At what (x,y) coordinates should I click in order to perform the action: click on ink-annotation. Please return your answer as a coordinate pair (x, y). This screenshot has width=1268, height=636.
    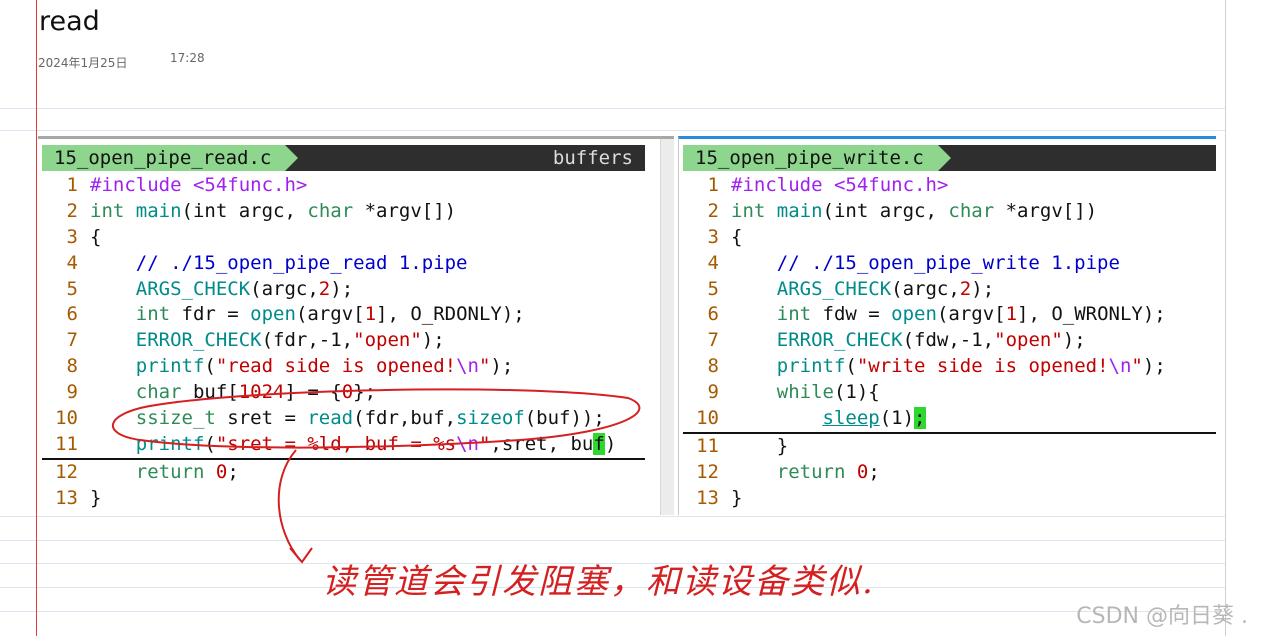
    Looking at the image, I should click on (376, 476).